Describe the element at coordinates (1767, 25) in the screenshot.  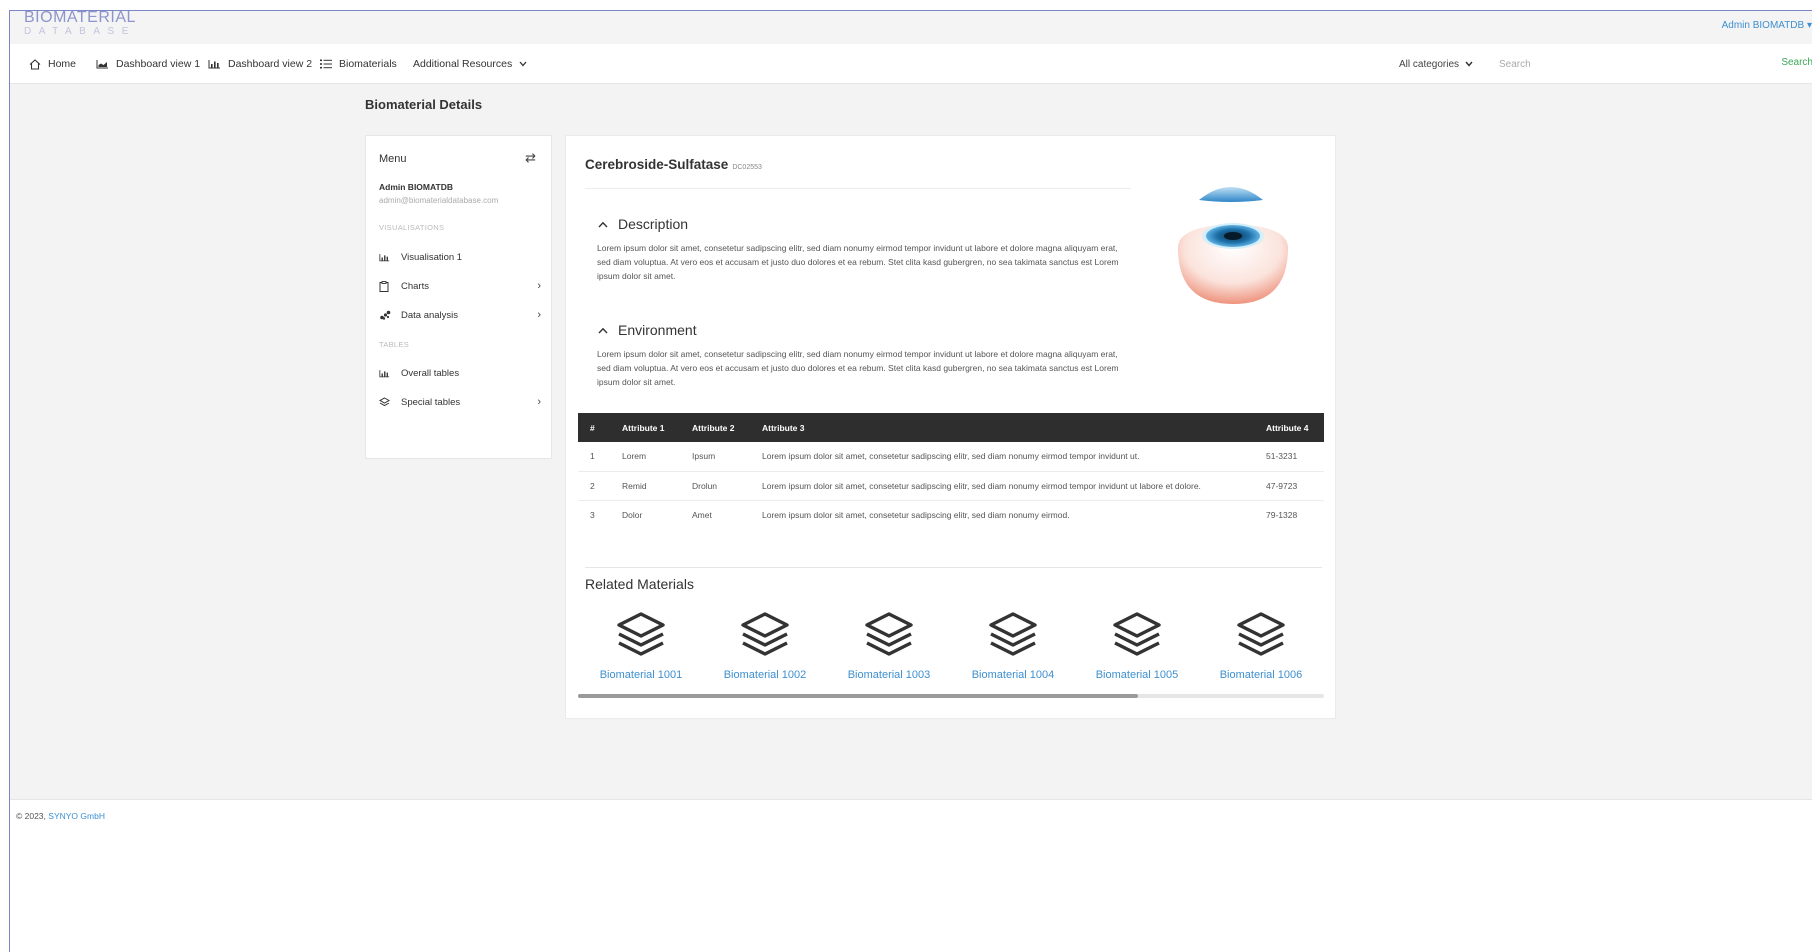
I see `user-menu: Admin BIOMATDB ▾` at that location.